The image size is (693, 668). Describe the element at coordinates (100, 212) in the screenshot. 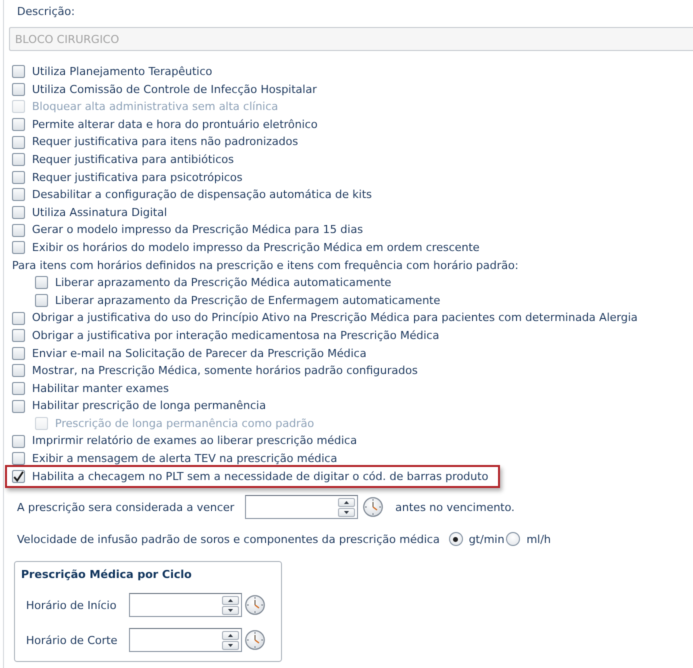

I see `option-label: Utiliza Assinatura Digital` at that location.